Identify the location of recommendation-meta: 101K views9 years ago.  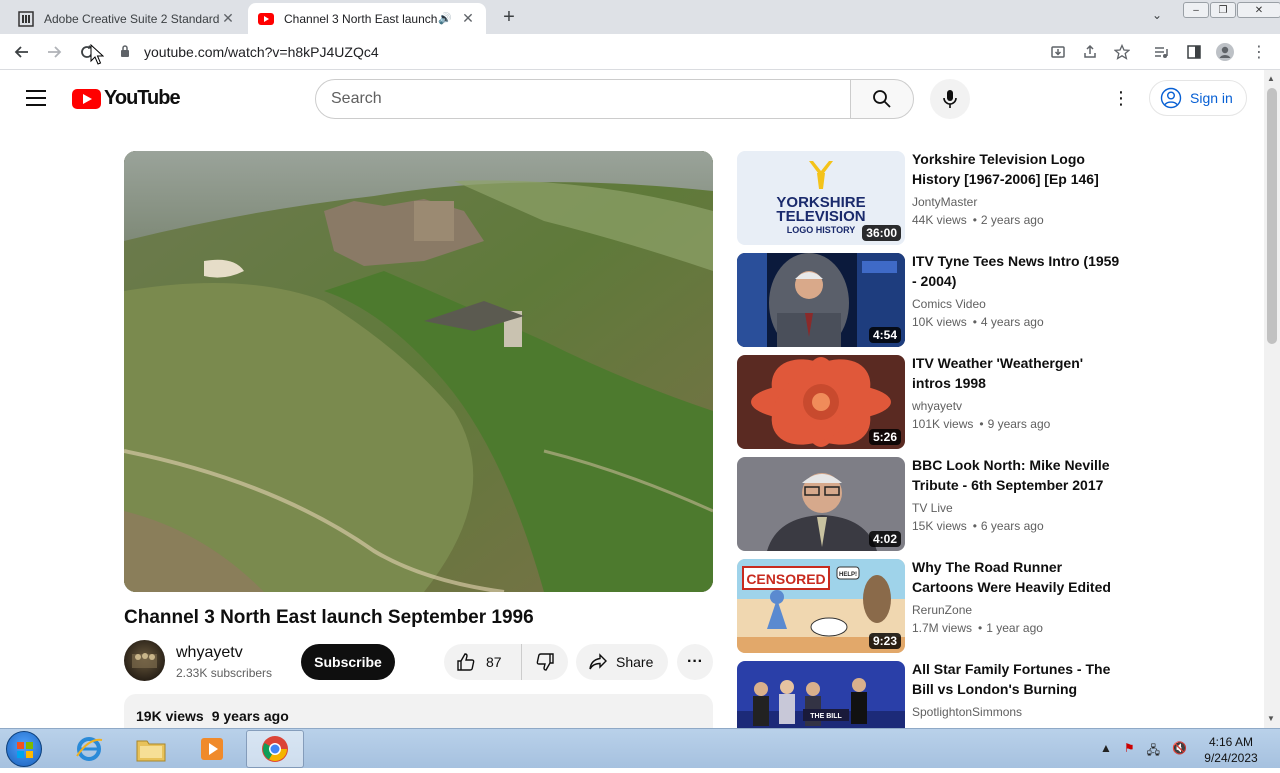
(981, 424).